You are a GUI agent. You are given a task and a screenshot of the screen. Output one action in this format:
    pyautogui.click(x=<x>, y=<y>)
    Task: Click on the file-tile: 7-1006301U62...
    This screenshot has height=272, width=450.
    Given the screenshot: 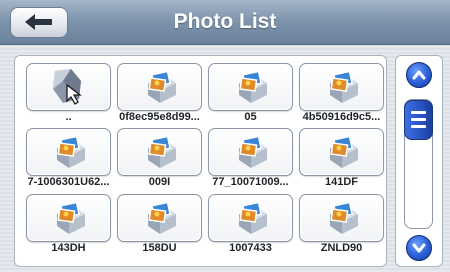 What is the action you would take?
    pyautogui.click(x=68, y=159)
    